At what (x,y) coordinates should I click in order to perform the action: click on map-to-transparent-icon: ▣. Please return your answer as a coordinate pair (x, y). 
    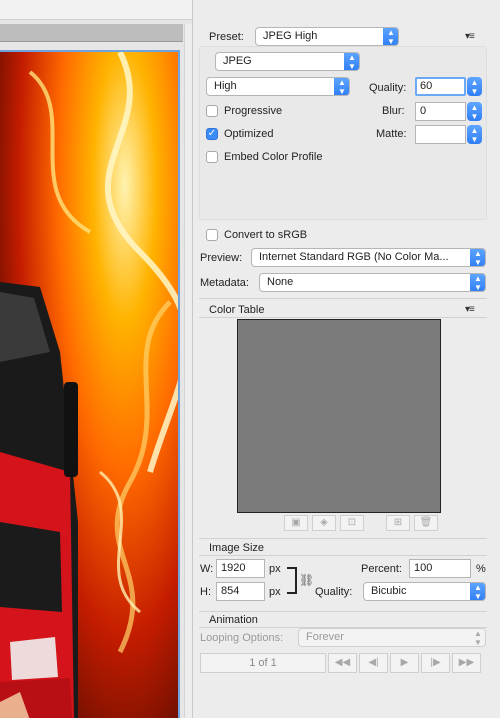
    Looking at the image, I should click on (296, 523).